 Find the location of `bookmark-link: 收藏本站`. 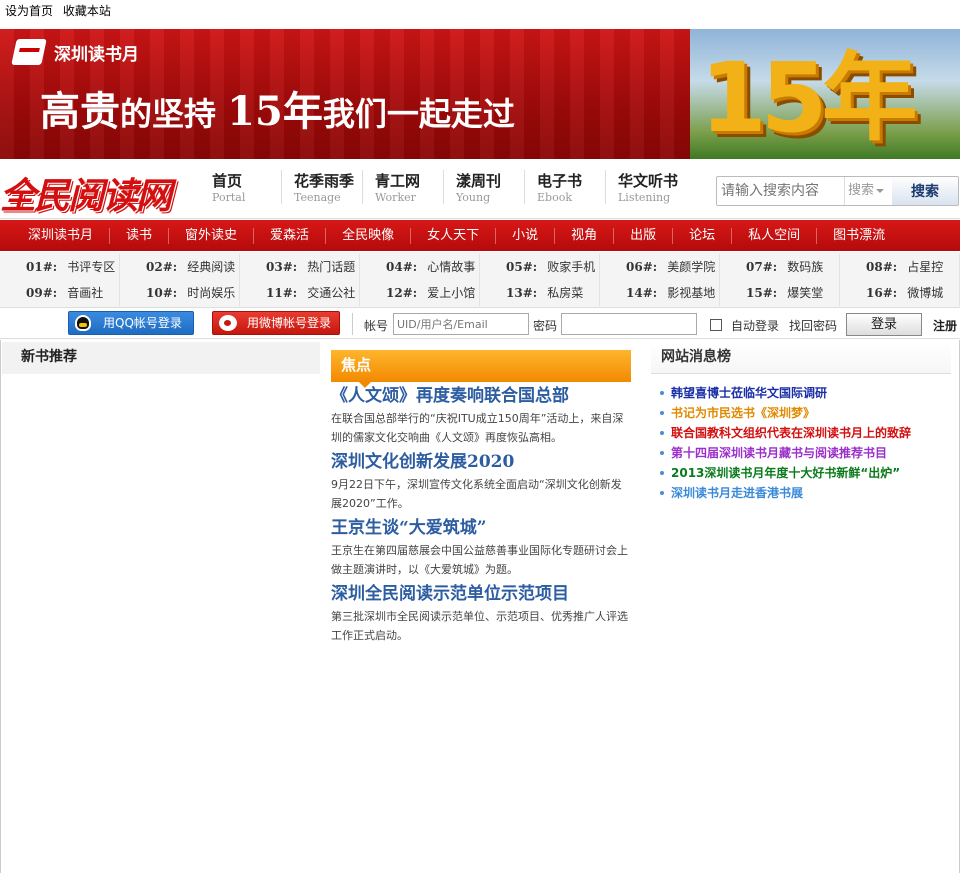

bookmark-link: 收藏本站 is located at coordinates (87, 11).